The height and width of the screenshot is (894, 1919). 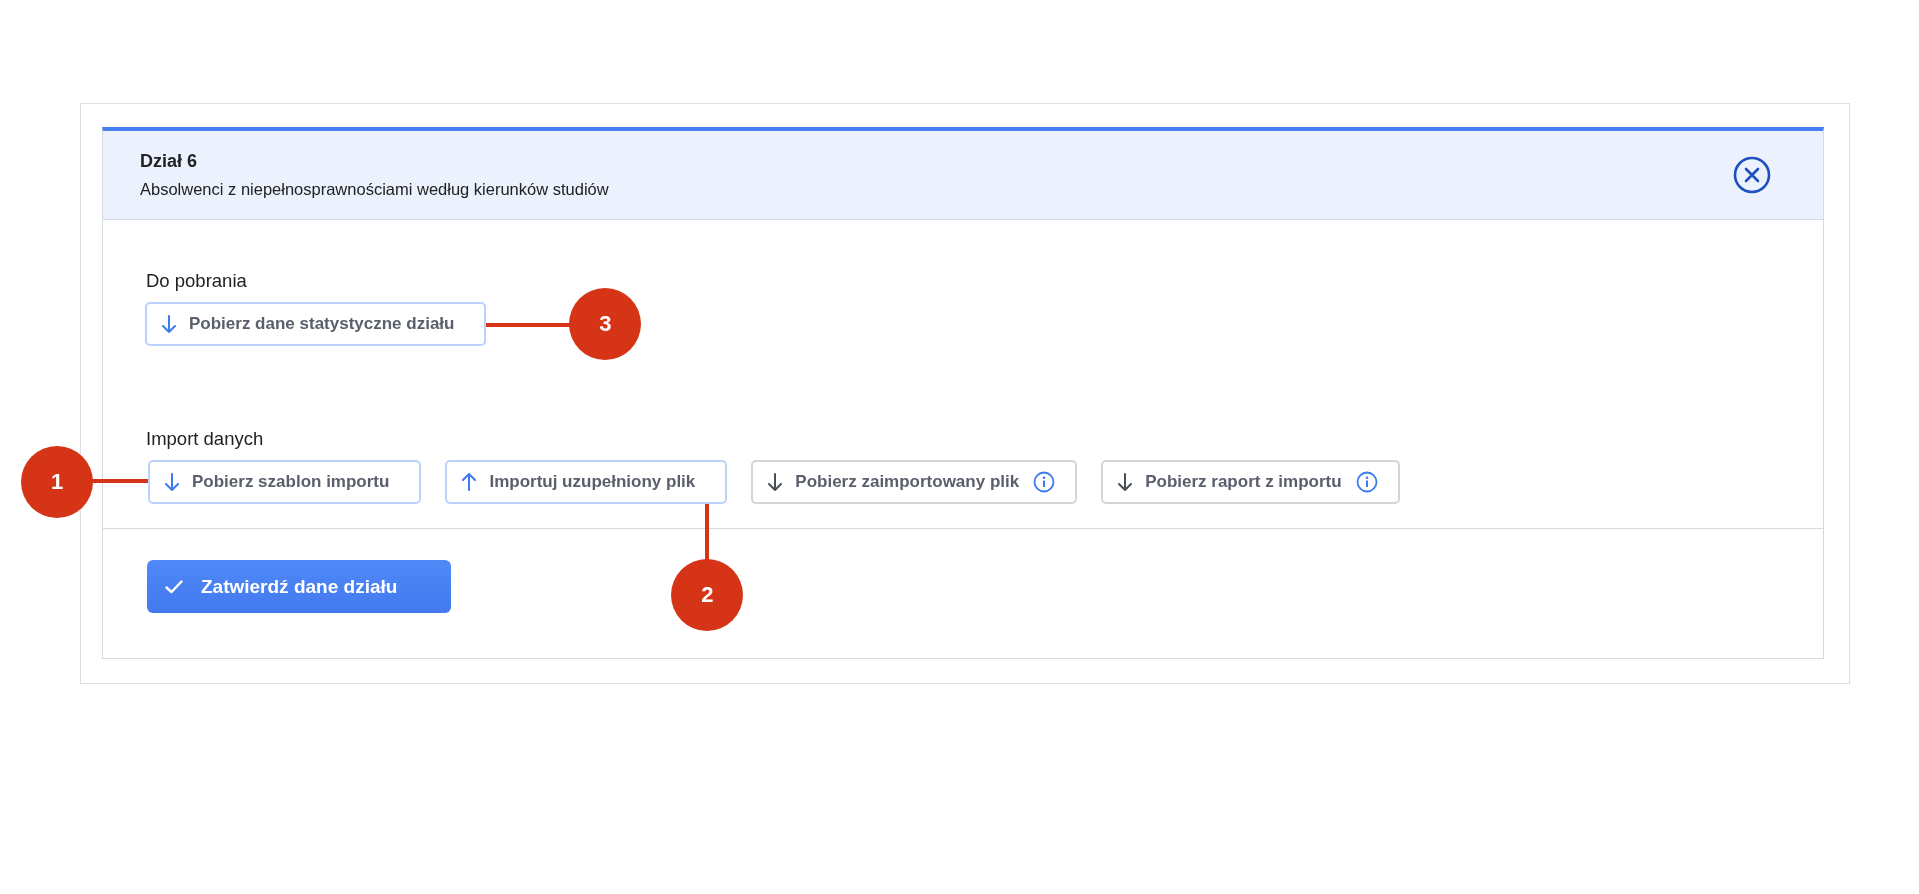 What do you see at coordinates (1752, 175) in the screenshot?
I see `close-button` at bounding box center [1752, 175].